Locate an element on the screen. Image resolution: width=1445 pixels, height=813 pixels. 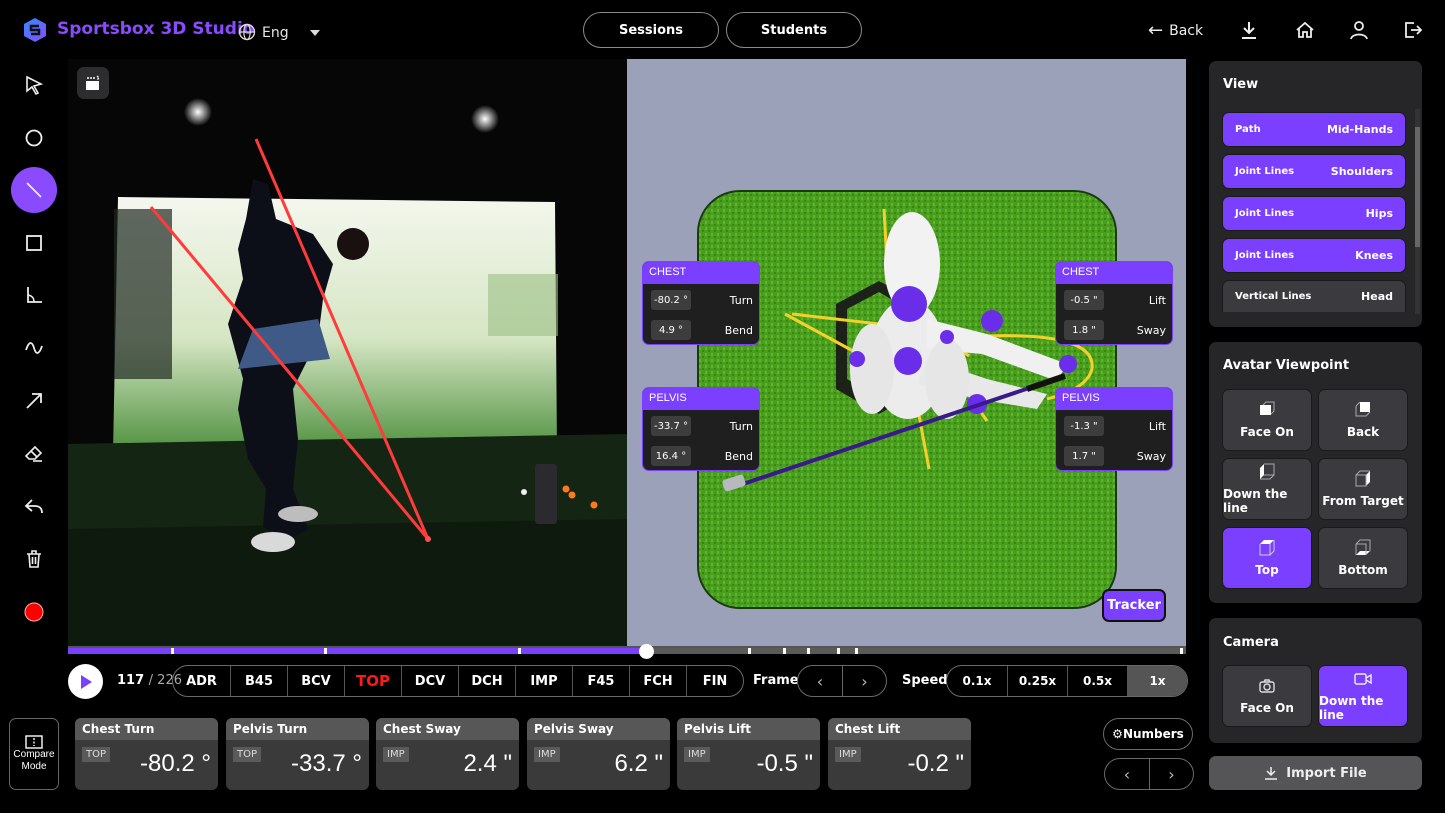
prev-frame-button: ‹ is located at coordinates (820, 681).